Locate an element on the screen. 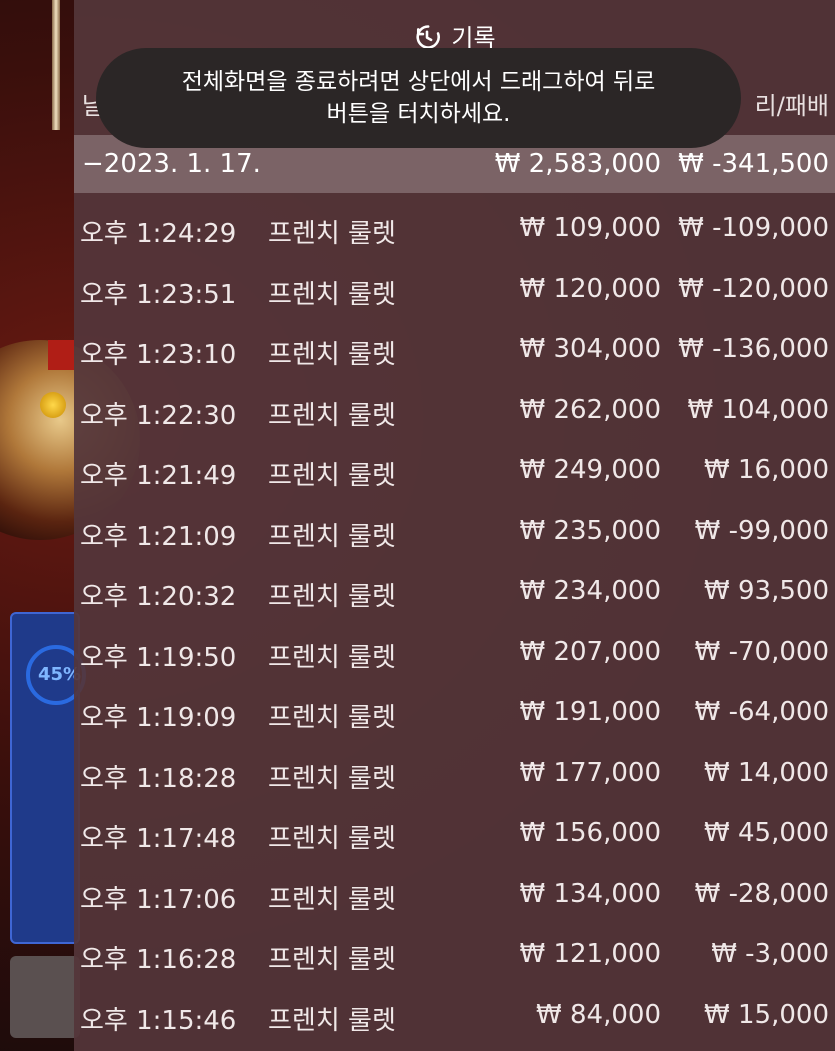 Image resolution: width=835 pixels, height=1051 pixels. toast-line-1: 전체화면을 종료하려면 상단에서 드래그하여 뒤로 is located at coordinates (418, 82).